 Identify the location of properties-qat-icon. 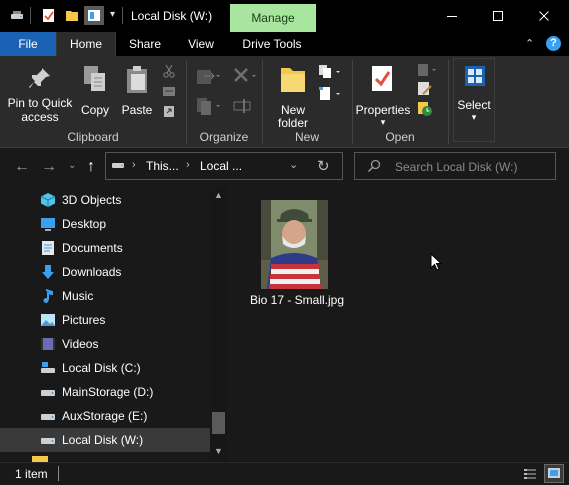
(49, 15).